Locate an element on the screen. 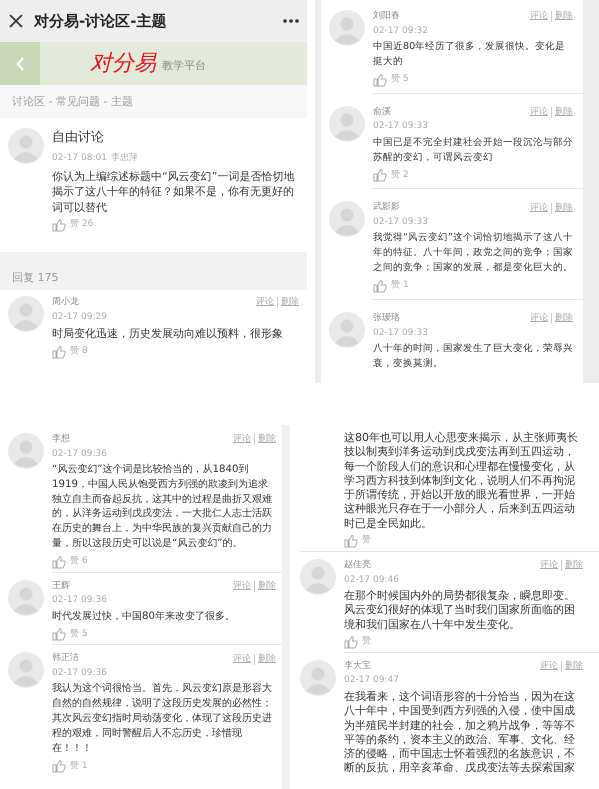 The height and width of the screenshot is (789, 599). like-count: 赞 6 is located at coordinates (79, 561).